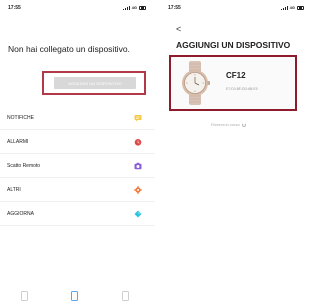 The image size is (320, 308). Describe the element at coordinates (20, 213) in the screenshot. I see `menu-item-label: AGGIORNA` at that location.